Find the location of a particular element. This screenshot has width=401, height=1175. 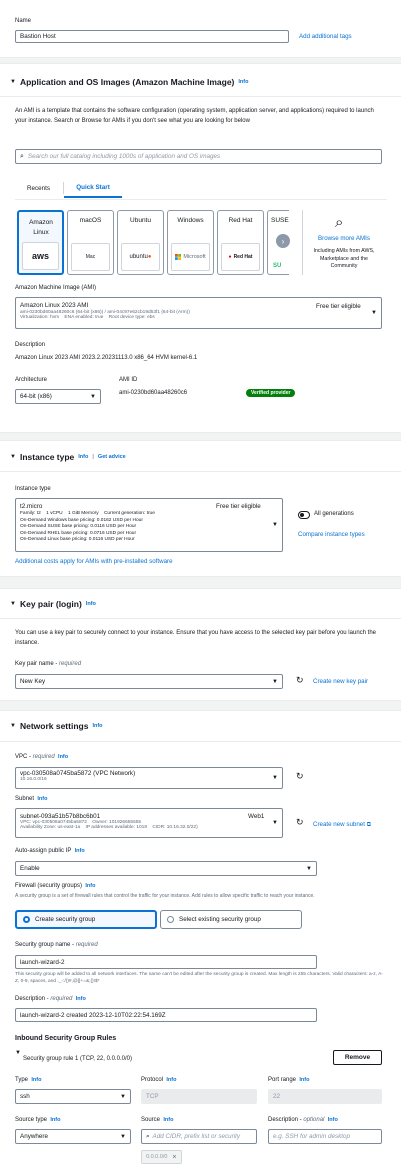

vpc-label: VPC - required Info is located at coordinates (42, 757).